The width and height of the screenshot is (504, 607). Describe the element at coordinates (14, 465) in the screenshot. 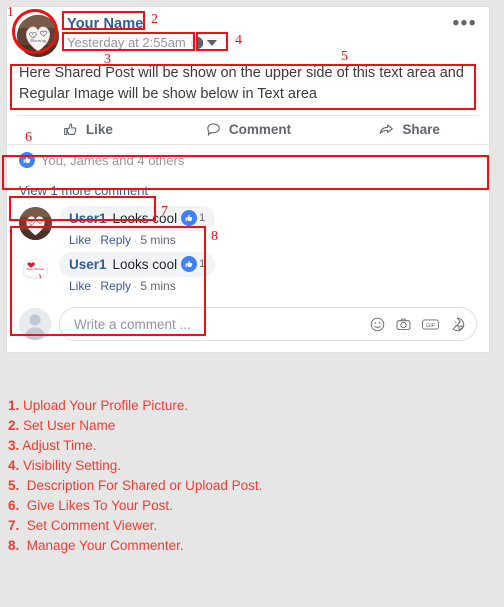

I see `legend-number-4: 4.` at that location.